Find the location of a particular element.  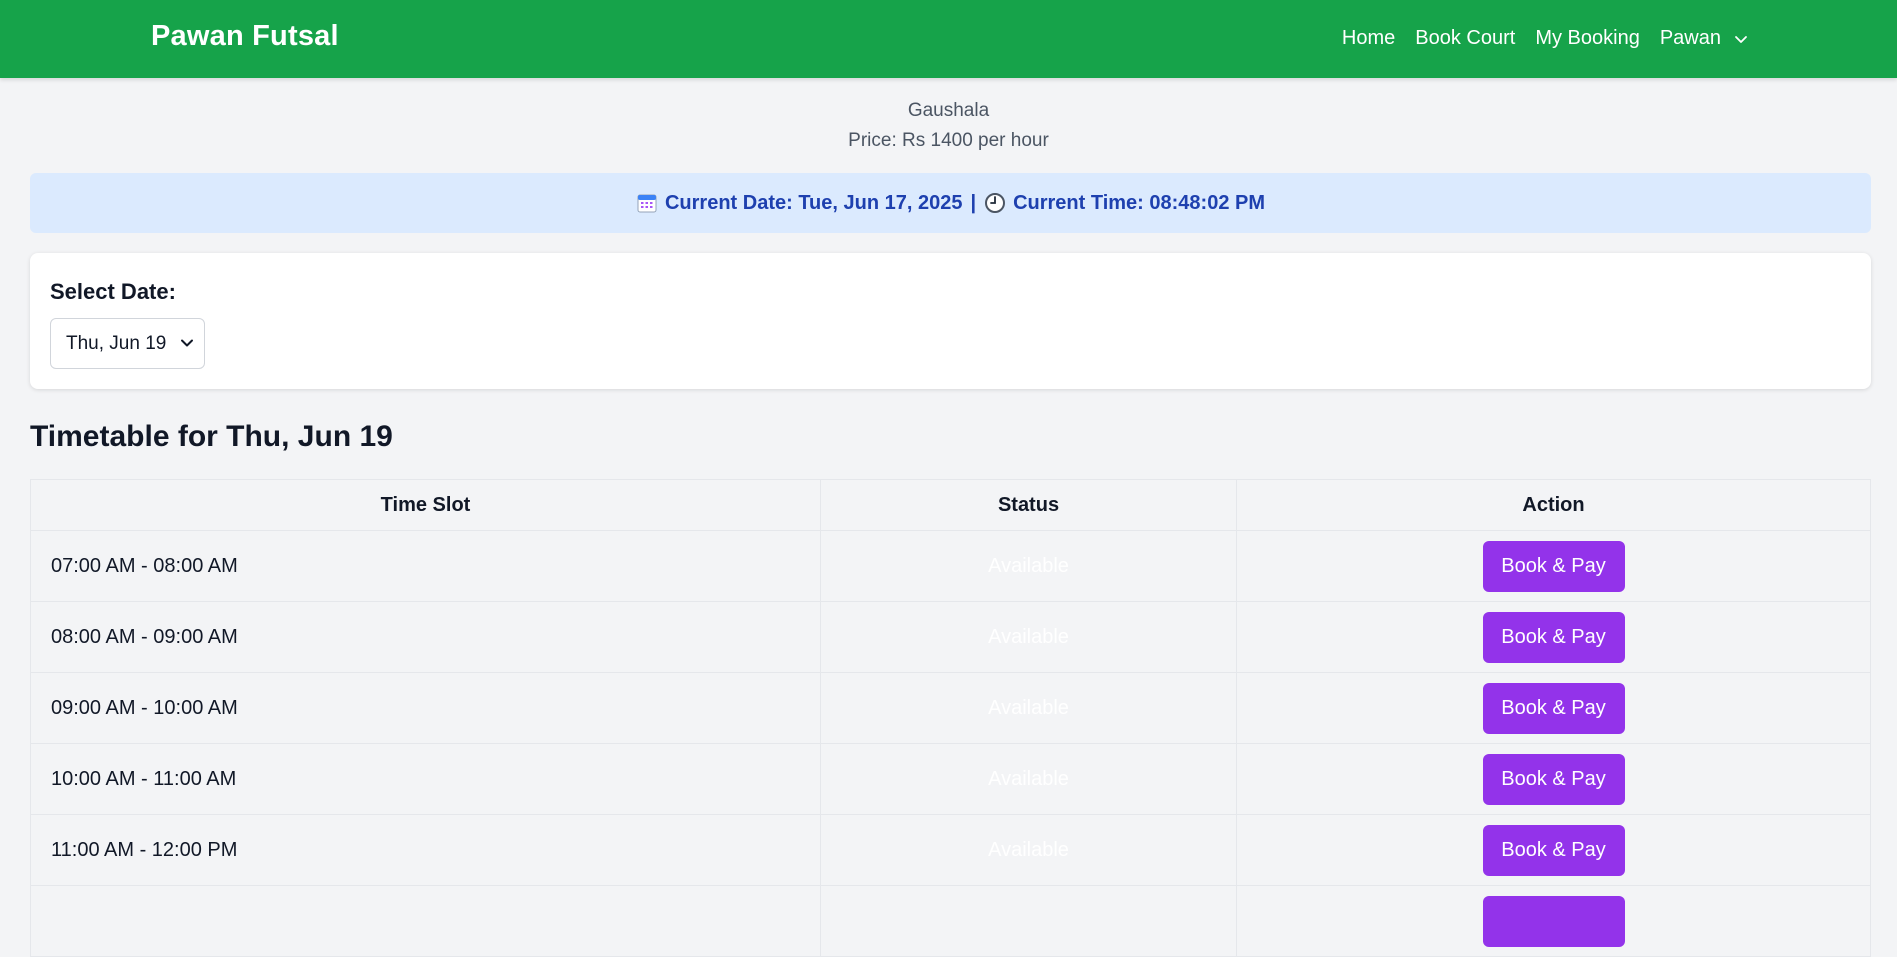

table-row: 10:00 AM - 11:00 AM Available Book & Pay is located at coordinates (950, 779).